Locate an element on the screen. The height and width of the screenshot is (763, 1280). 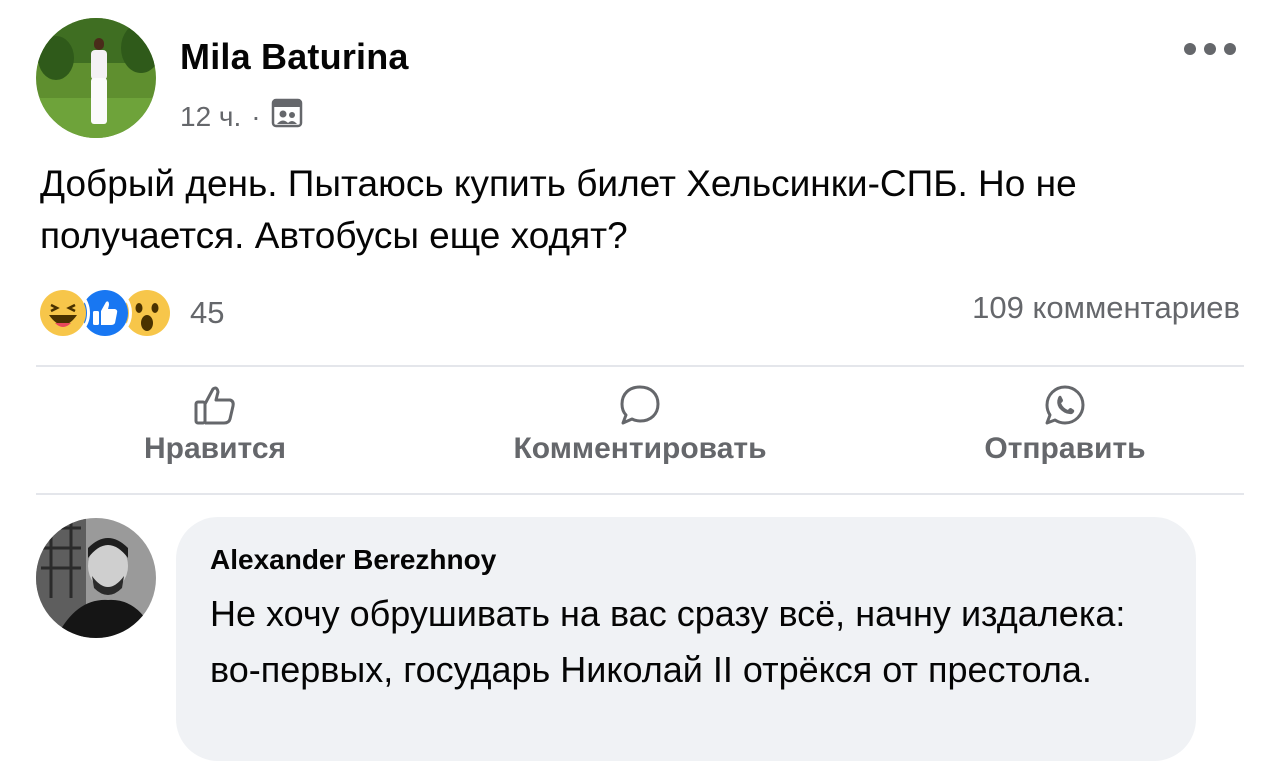
reactions-summary: 45 is located at coordinates (130, 313).